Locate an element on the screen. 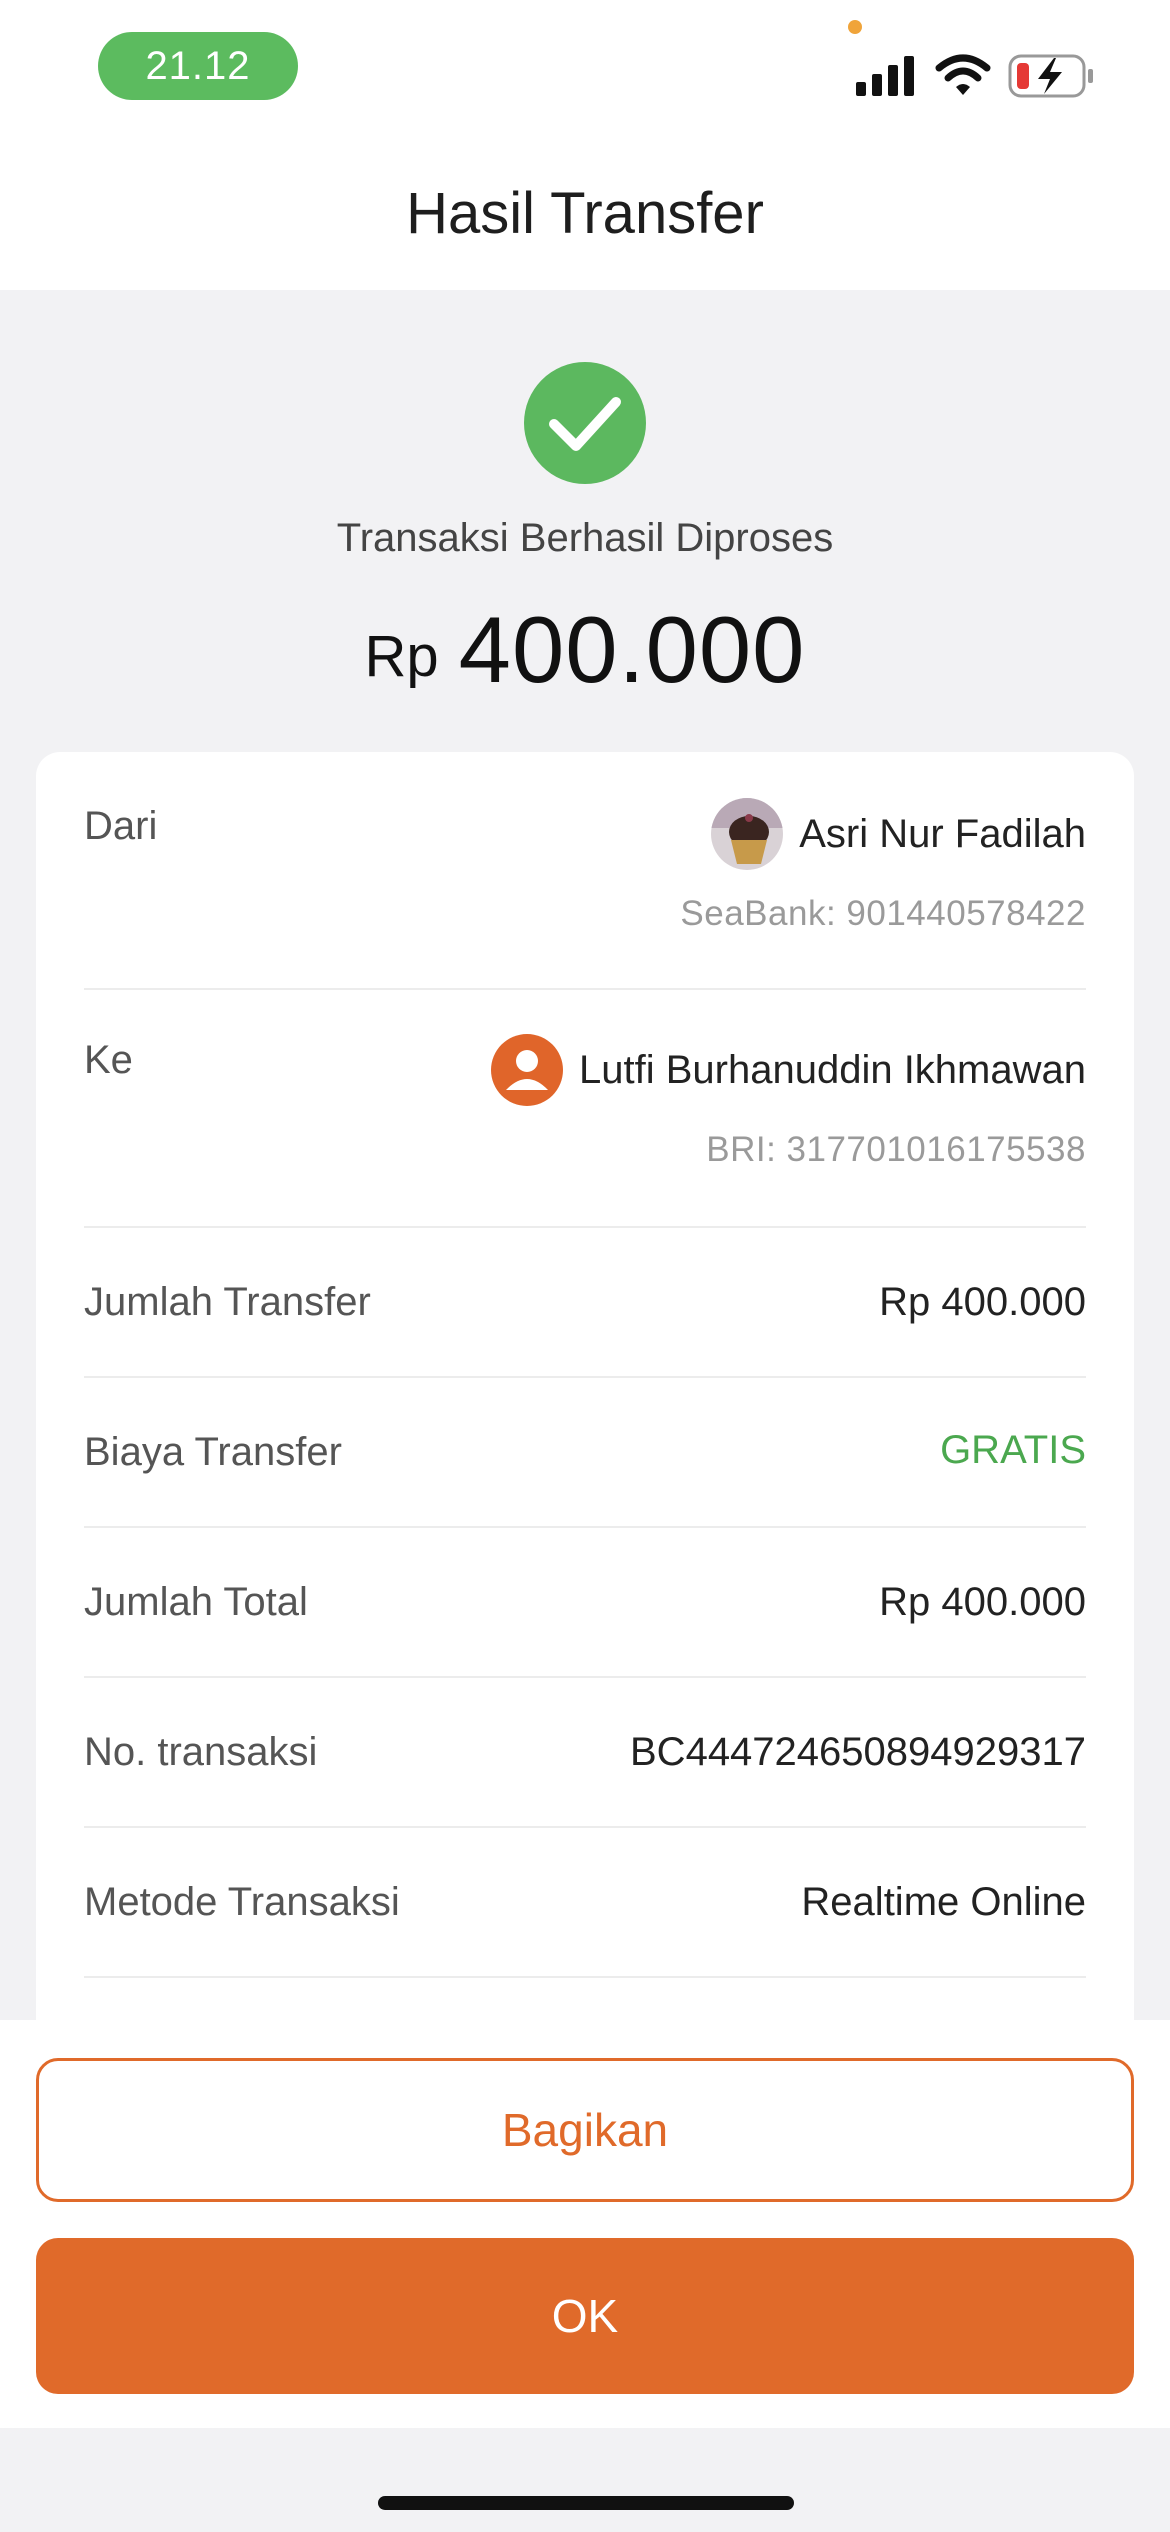 The image size is (1170, 2532). amount-currency: Rp is located at coordinates (401, 656).